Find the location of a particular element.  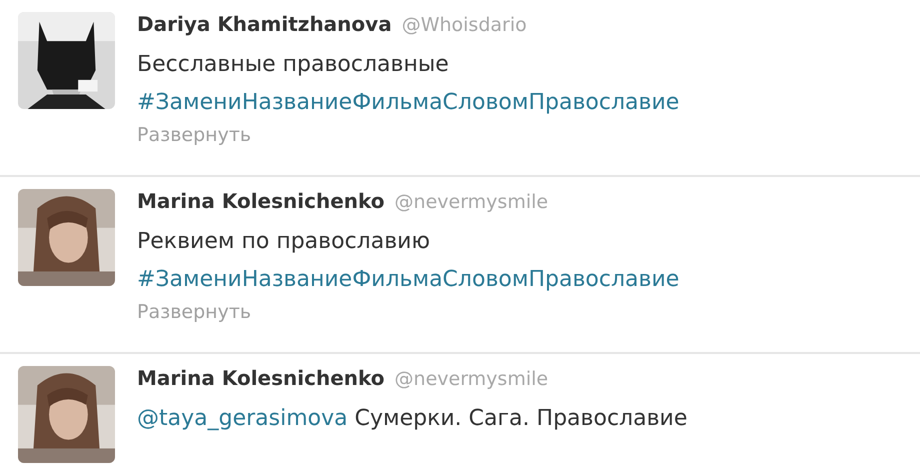

tweet-text: Бесславные православные is located at coordinates (293, 64).